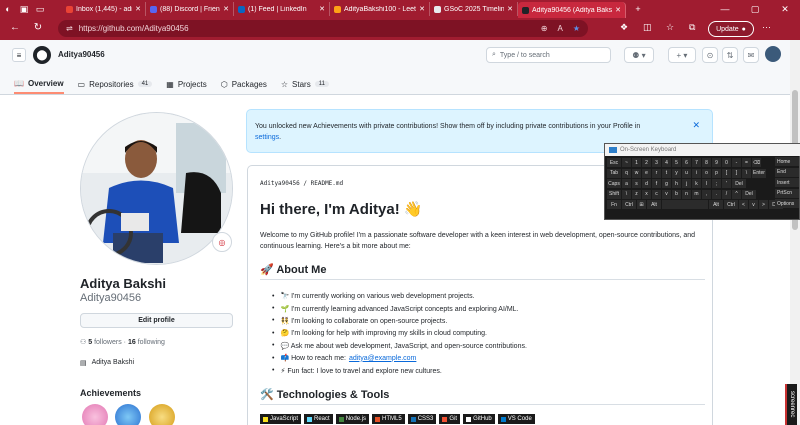 This screenshot has height=425, width=800. What do you see at coordinates (646, 194) in the screenshot?
I see `osk-key: x` at bounding box center [646, 194].